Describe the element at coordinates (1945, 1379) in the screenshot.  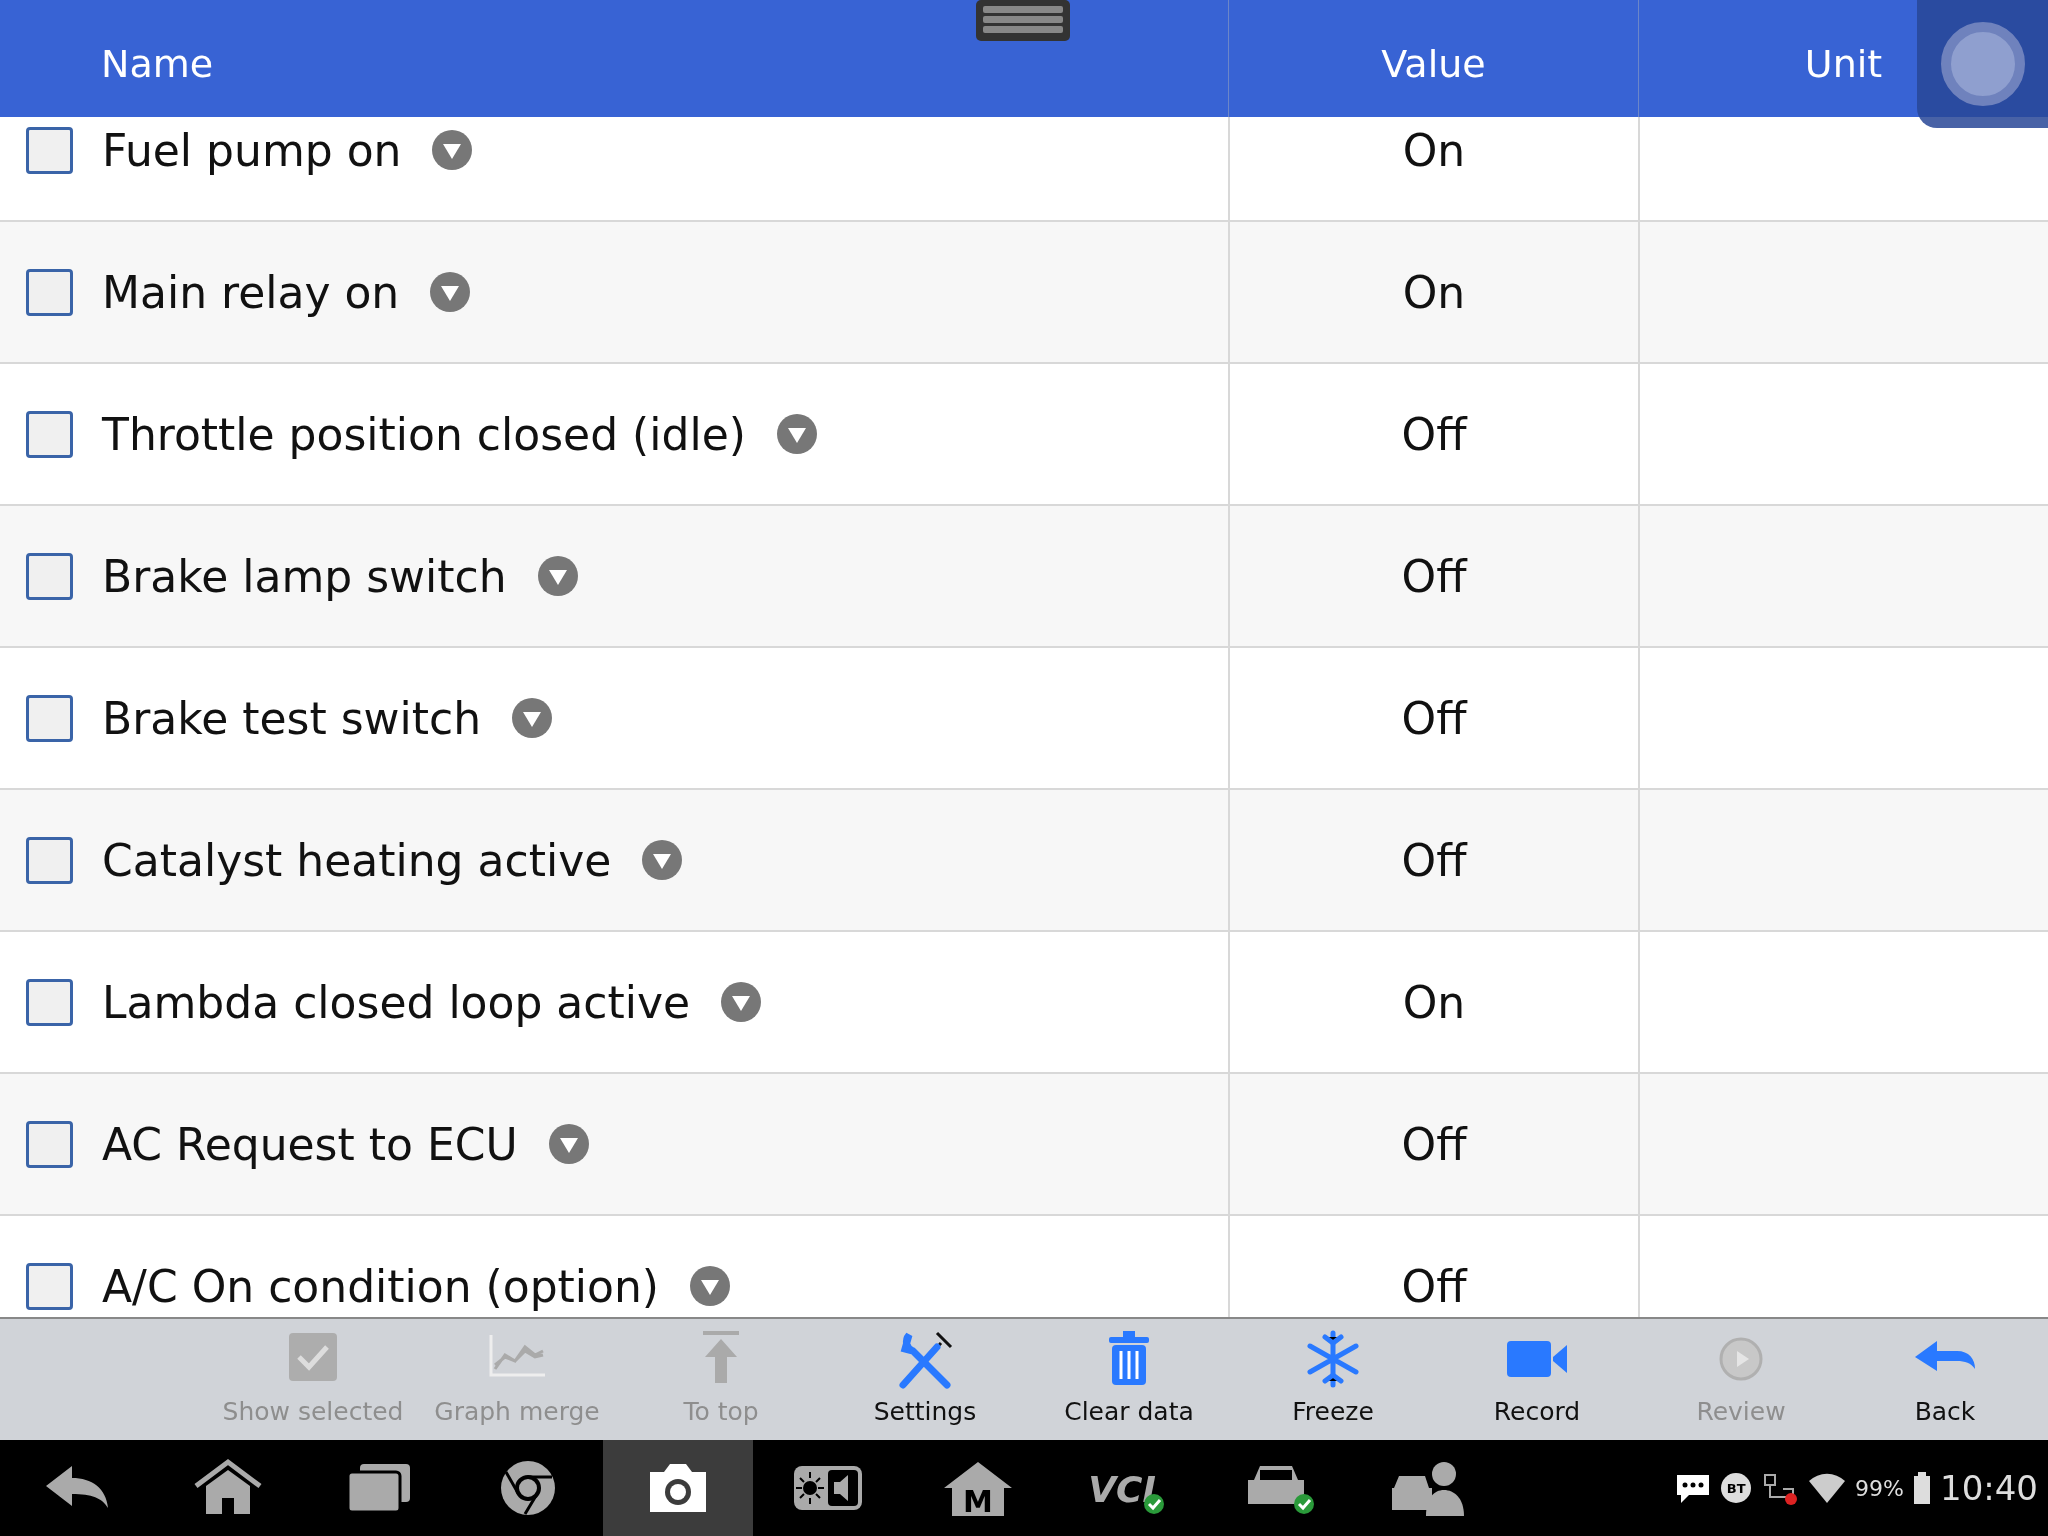
I see `toolbar-button: Back` at that location.